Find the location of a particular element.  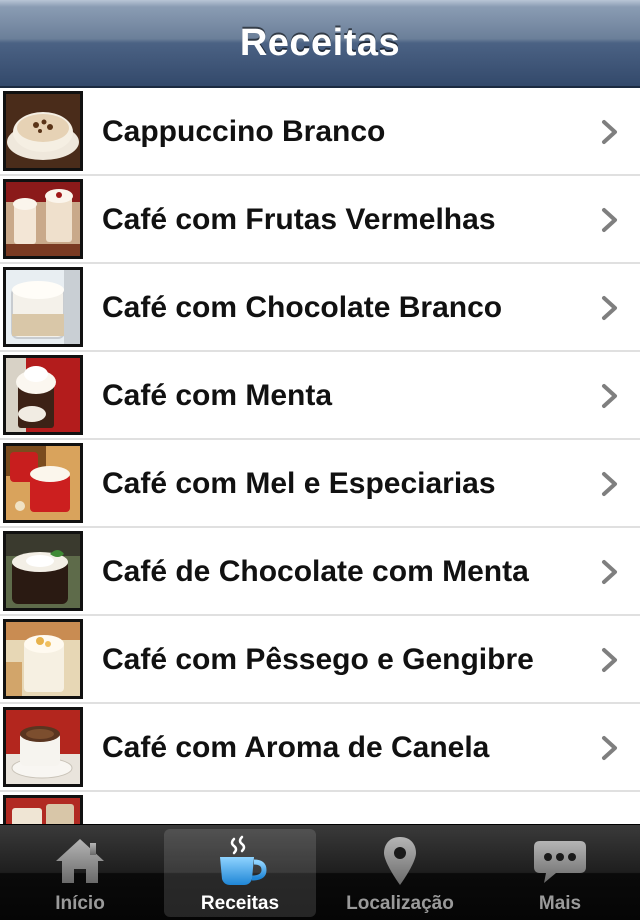

recipe-row-pessego-gengibre: Café com Pêssego e Gengibre is located at coordinates (320, 660).